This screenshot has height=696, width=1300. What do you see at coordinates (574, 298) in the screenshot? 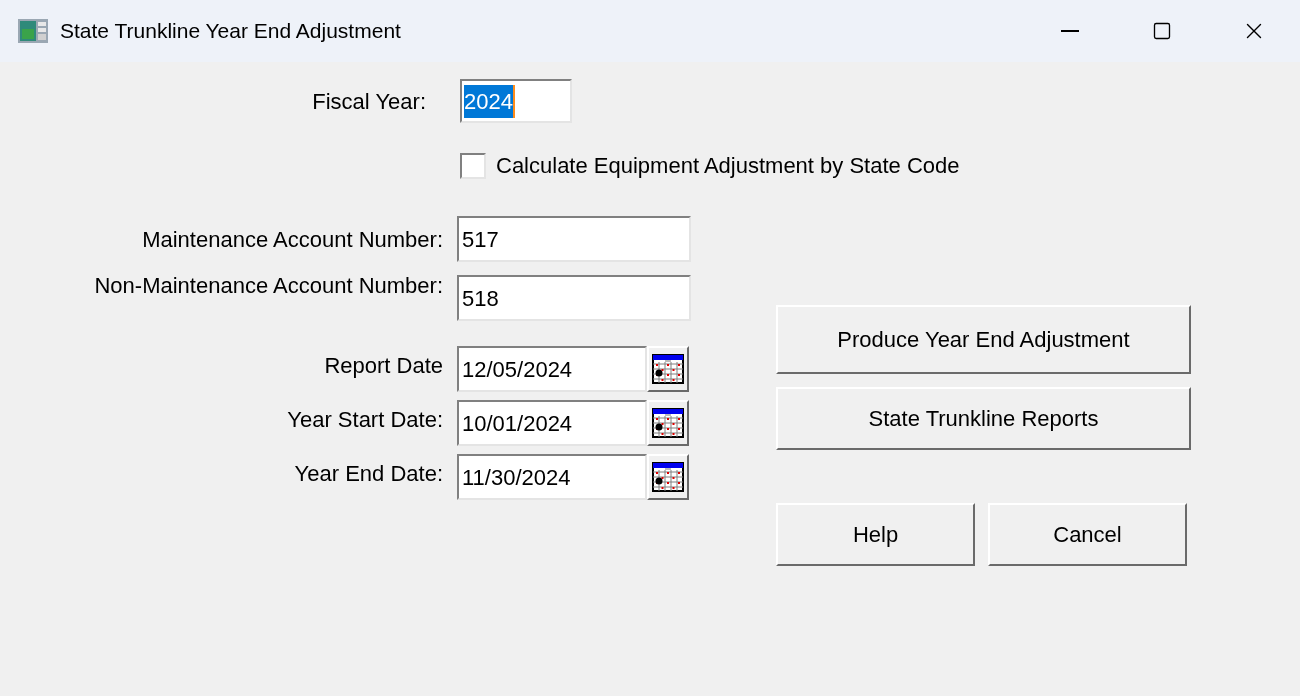
I see `input-field: 518` at bounding box center [574, 298].